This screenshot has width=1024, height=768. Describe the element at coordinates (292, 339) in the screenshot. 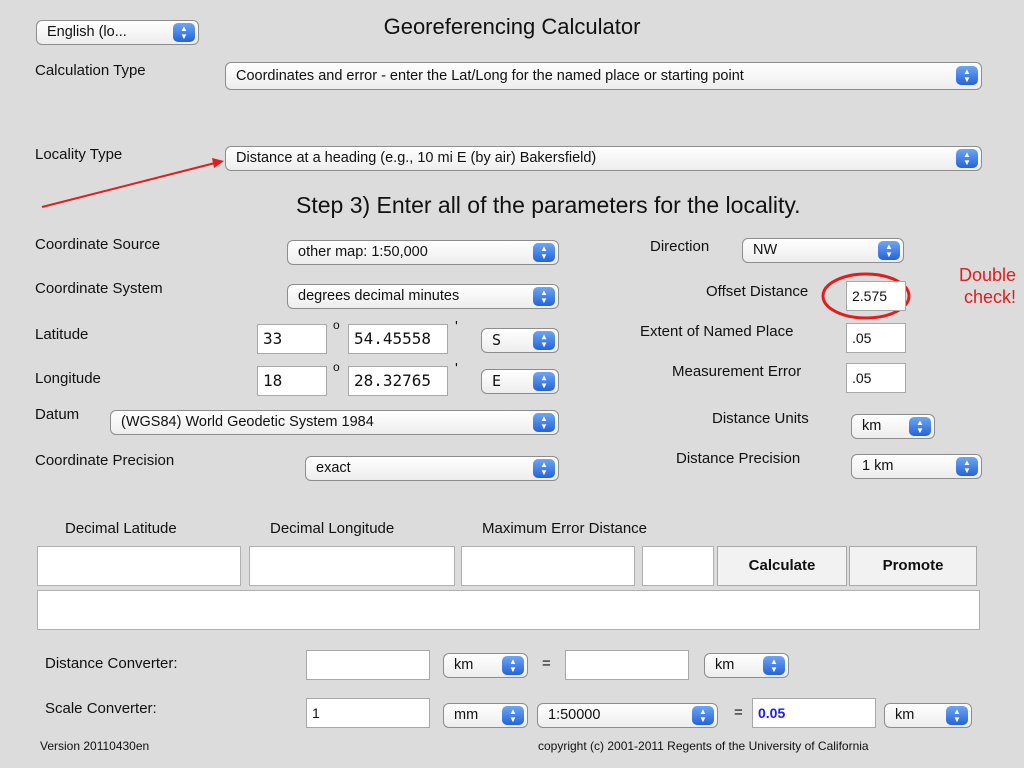

I see `latitude-degrees-input: 33` at that location.